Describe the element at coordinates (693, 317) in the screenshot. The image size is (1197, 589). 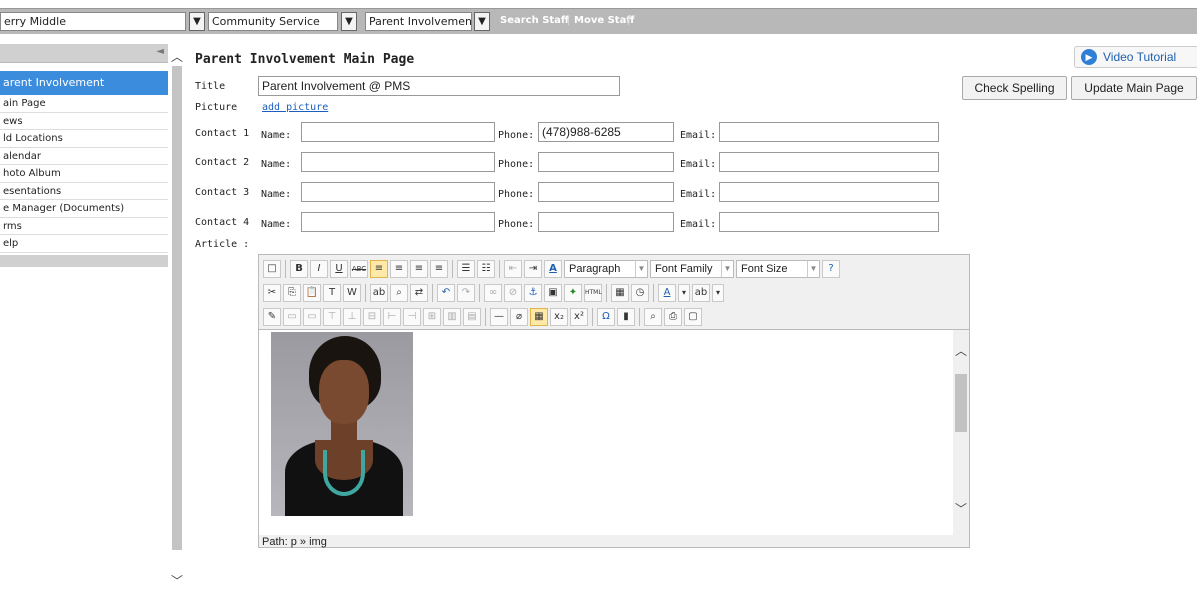
I see `fullscreen-icon: ▢` at that location.